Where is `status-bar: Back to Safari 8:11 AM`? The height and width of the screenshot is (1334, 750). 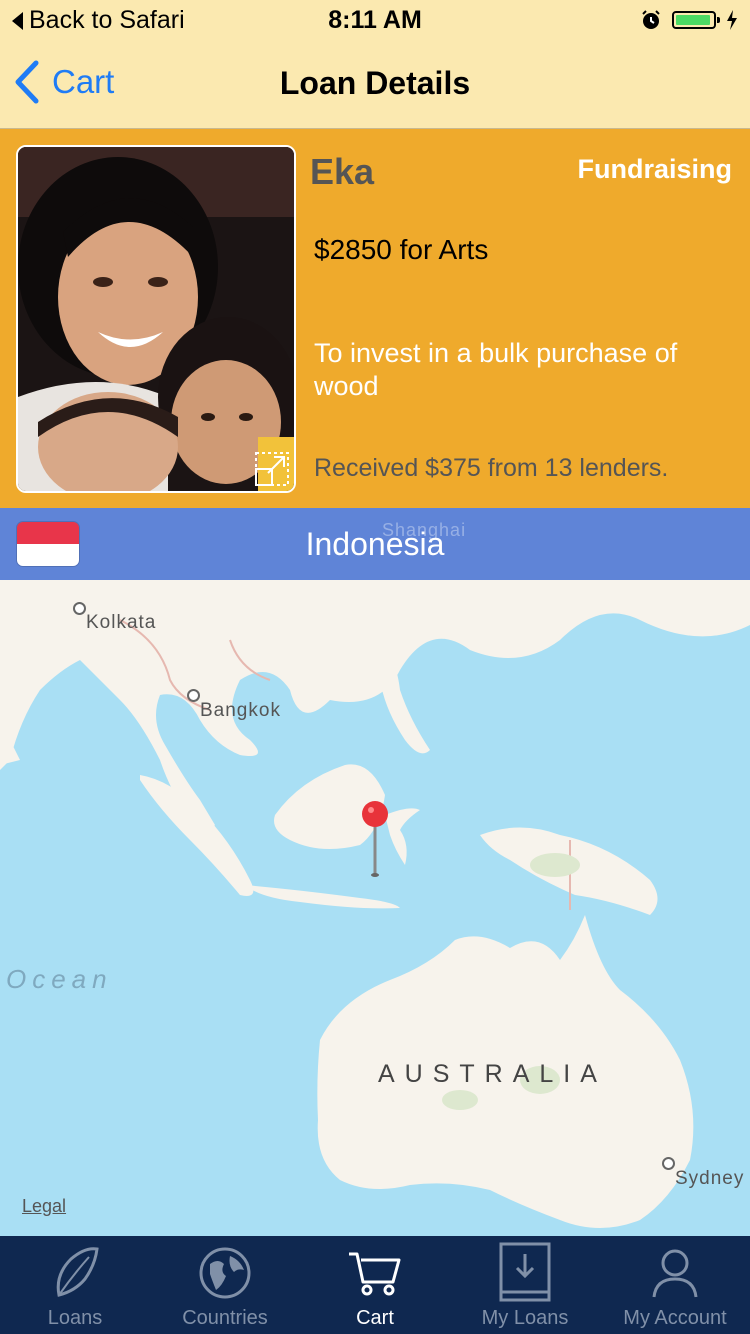 status-bar: Back to Safari 8:11 AM is located at coordinates (375, 20).